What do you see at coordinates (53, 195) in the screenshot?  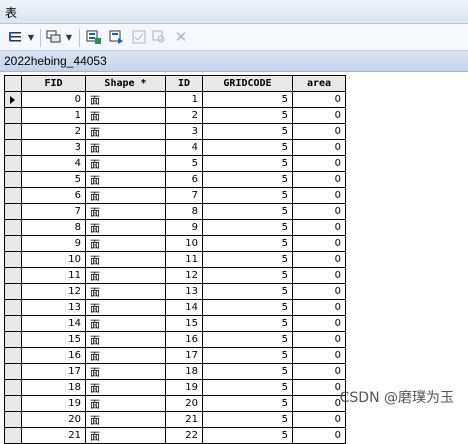 I see `cell-fid: 6` at bounding box center [53, 195].